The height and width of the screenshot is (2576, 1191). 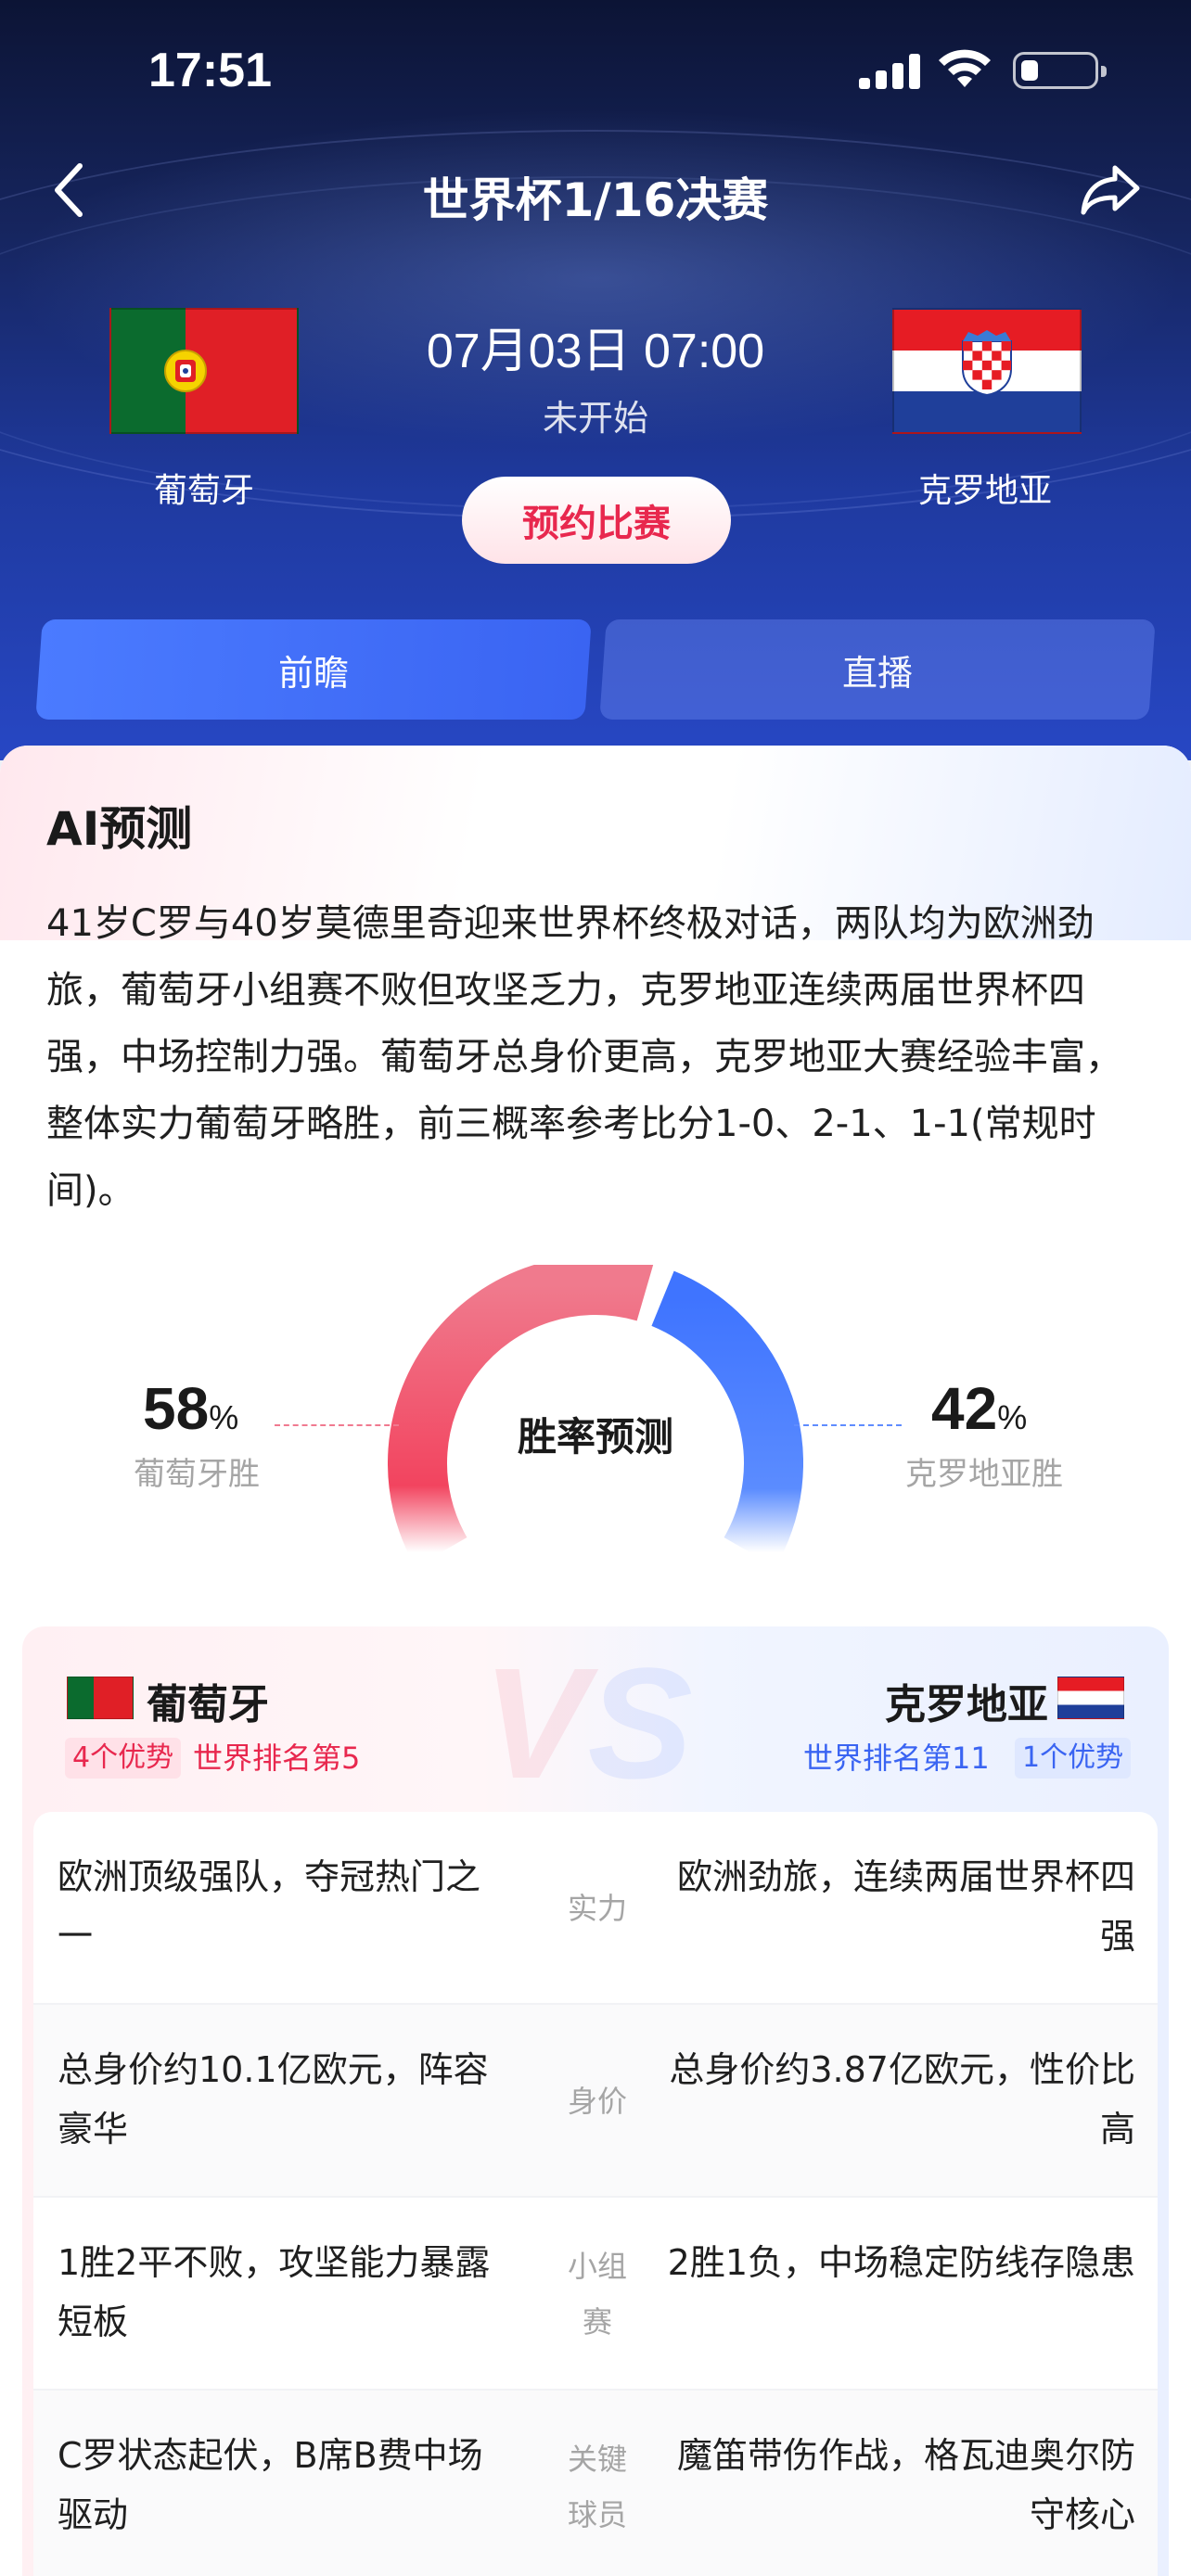 What do you see at coordinates (313, 673) in the screenshot?
I see `tab-preview-label: 前瞻` at bounding box center [313, 673].